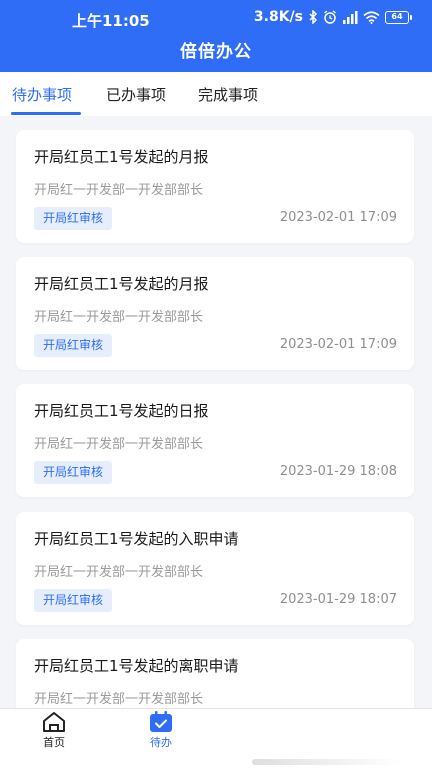 Image resolution: width=432 pixels, height=768 pixels. I want to click on battery-level: 64, so click(397, 17).